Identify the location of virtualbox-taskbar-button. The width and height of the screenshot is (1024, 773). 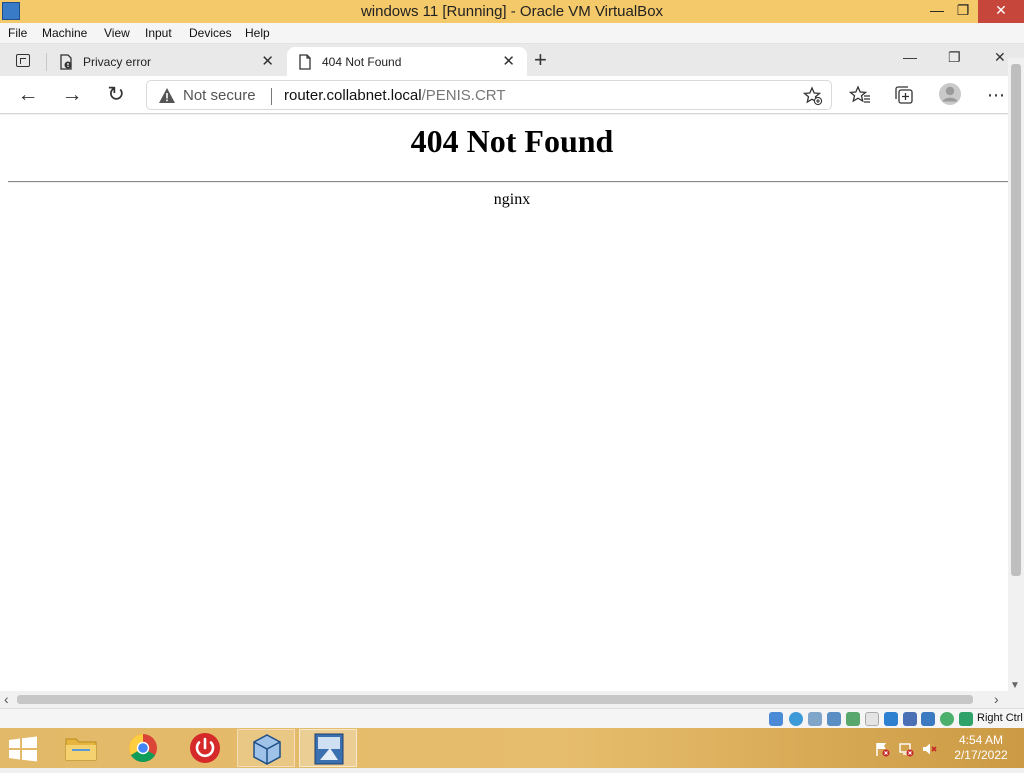
(266, 748).